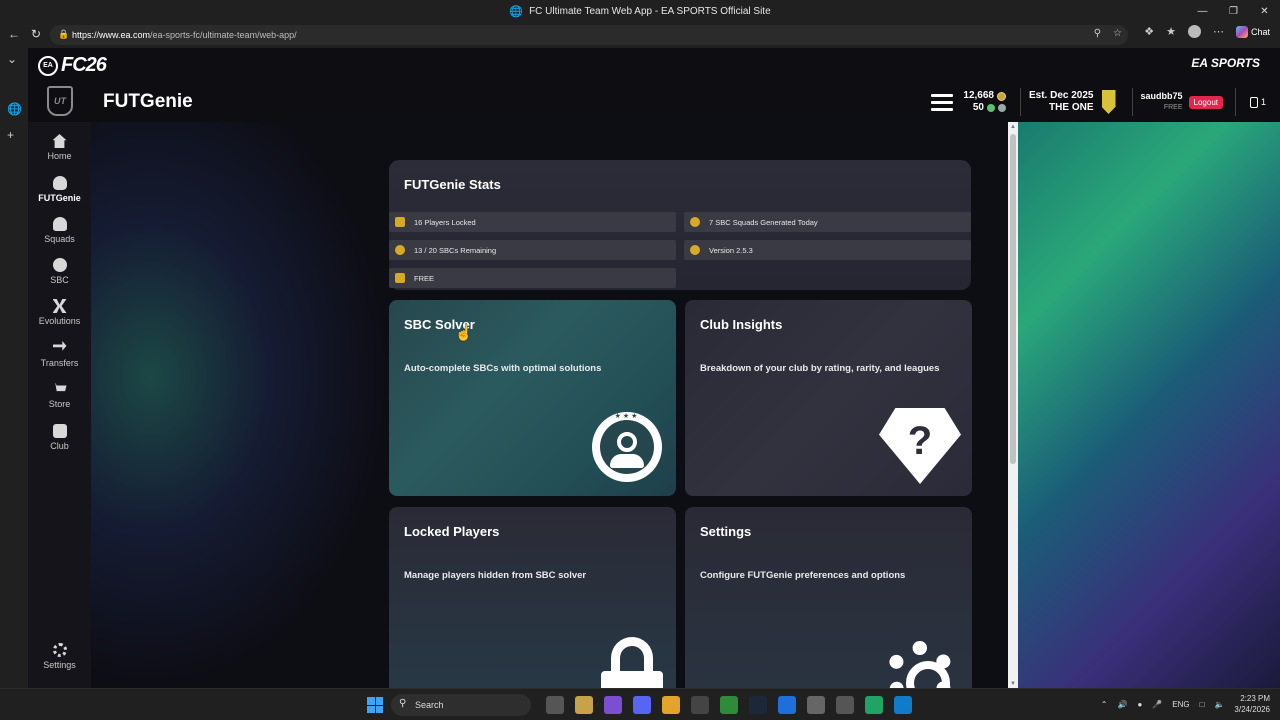 This screenshot has width=1280, height=720. I want to click on squads-icon, so click(59, 224).